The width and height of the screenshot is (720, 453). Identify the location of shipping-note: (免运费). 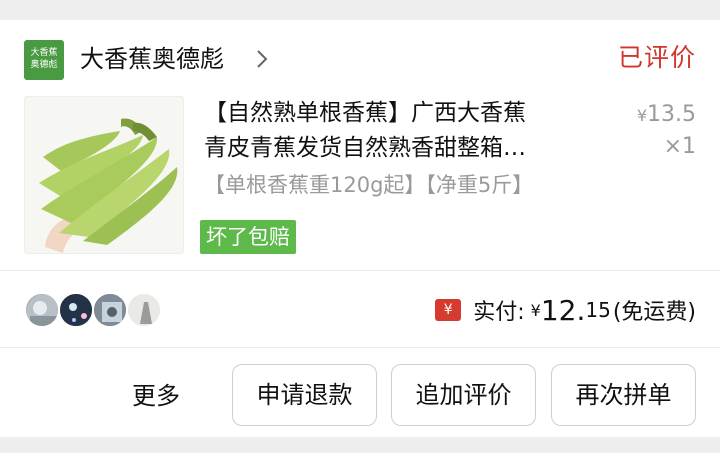
(654, 312).